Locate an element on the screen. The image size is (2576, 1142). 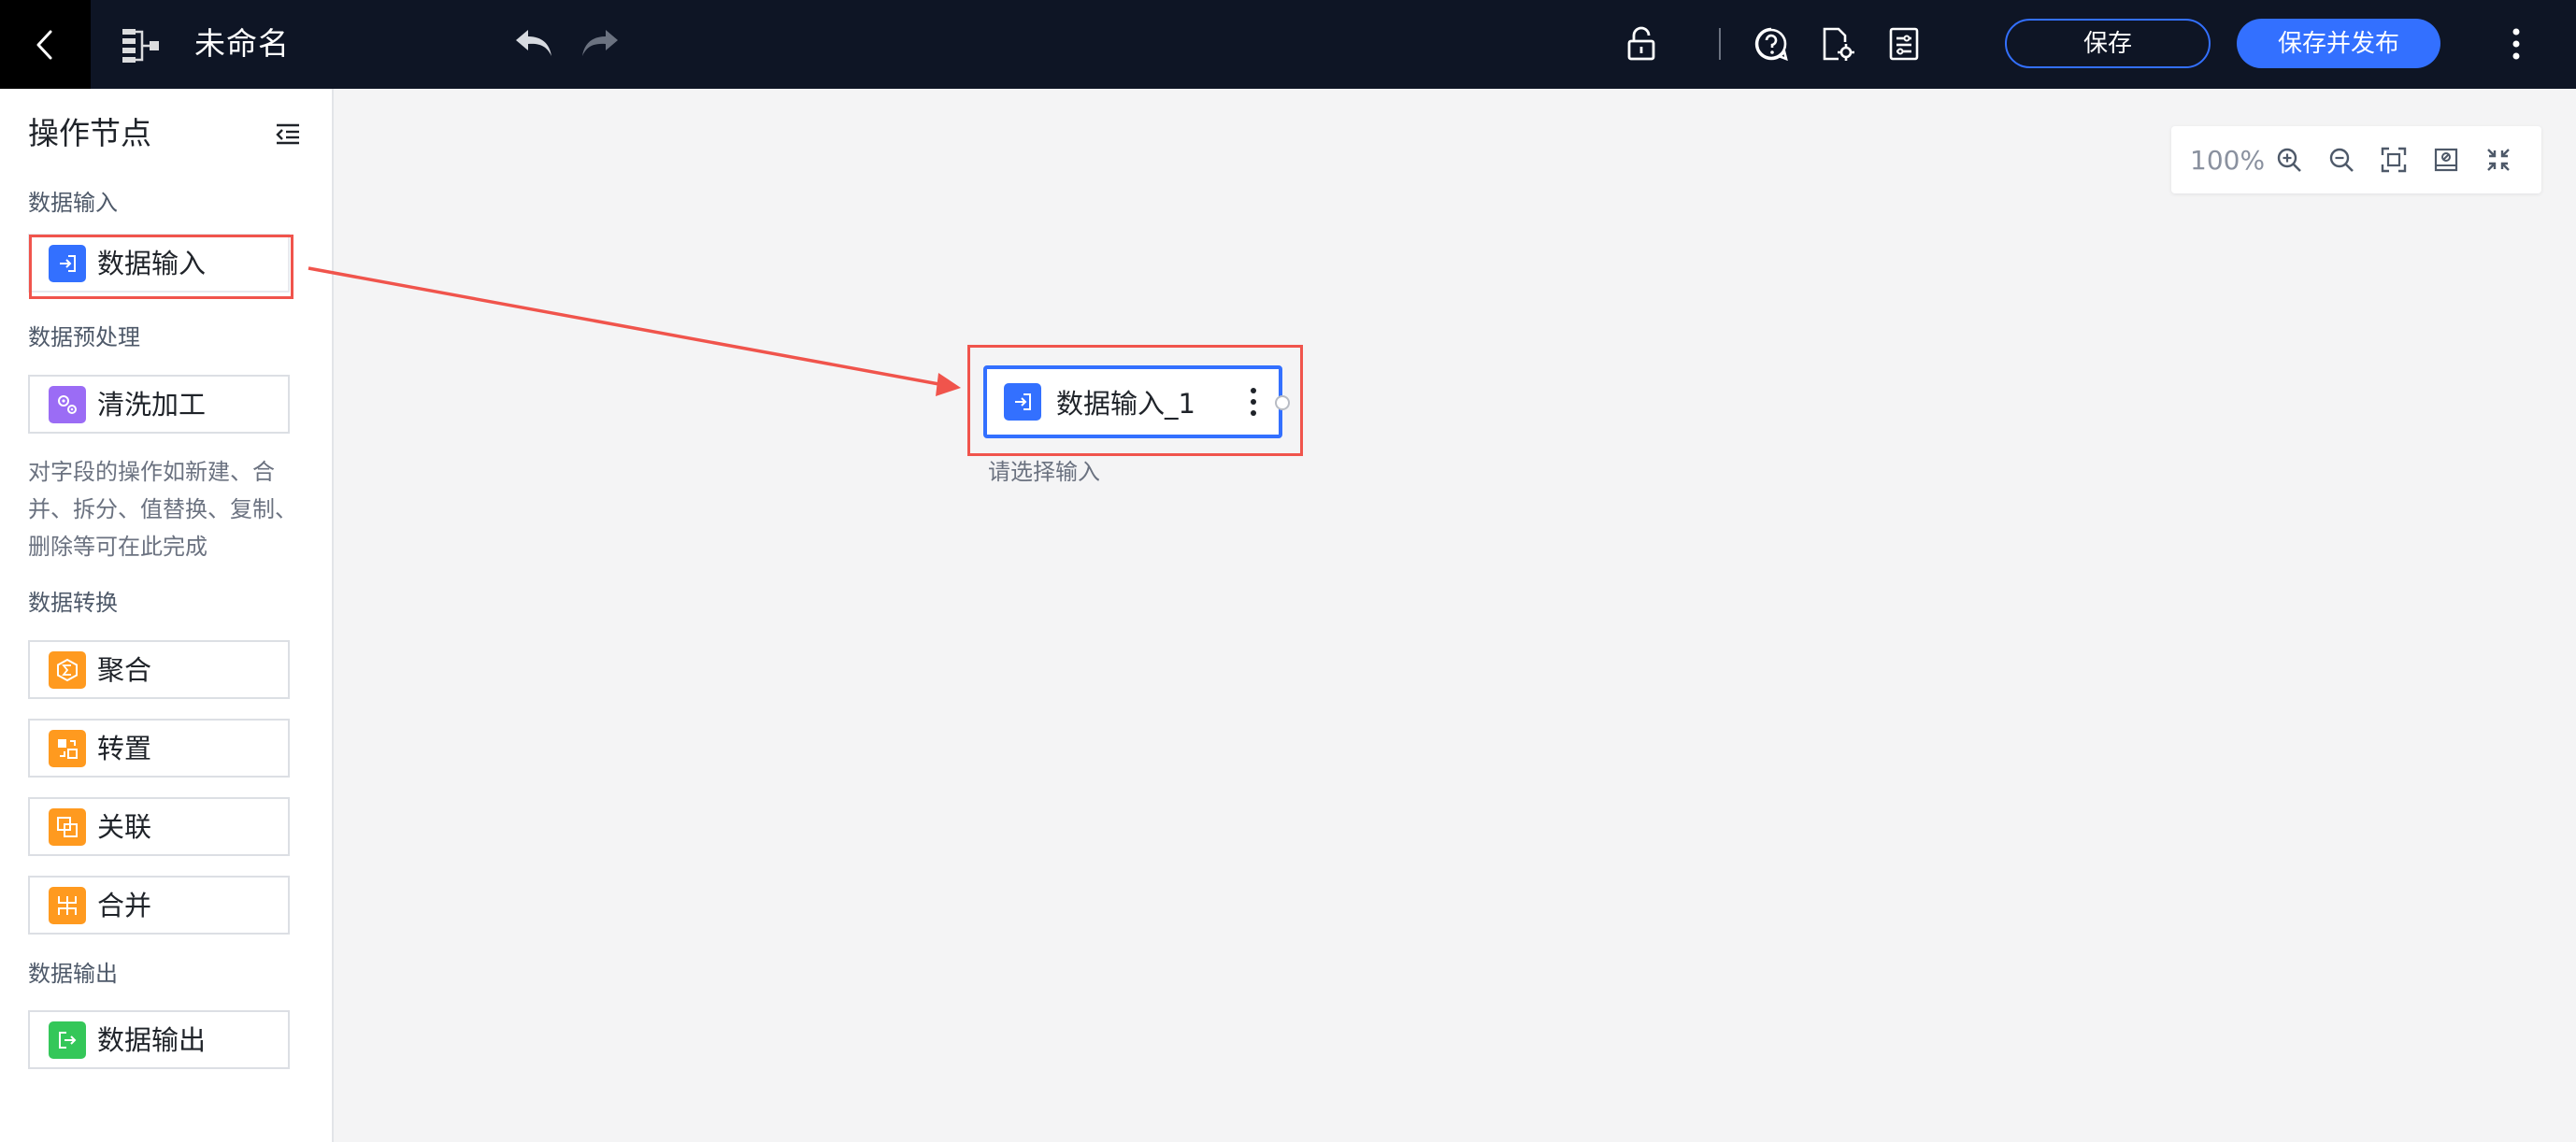
redo-button is located at coordinates (600, 43).